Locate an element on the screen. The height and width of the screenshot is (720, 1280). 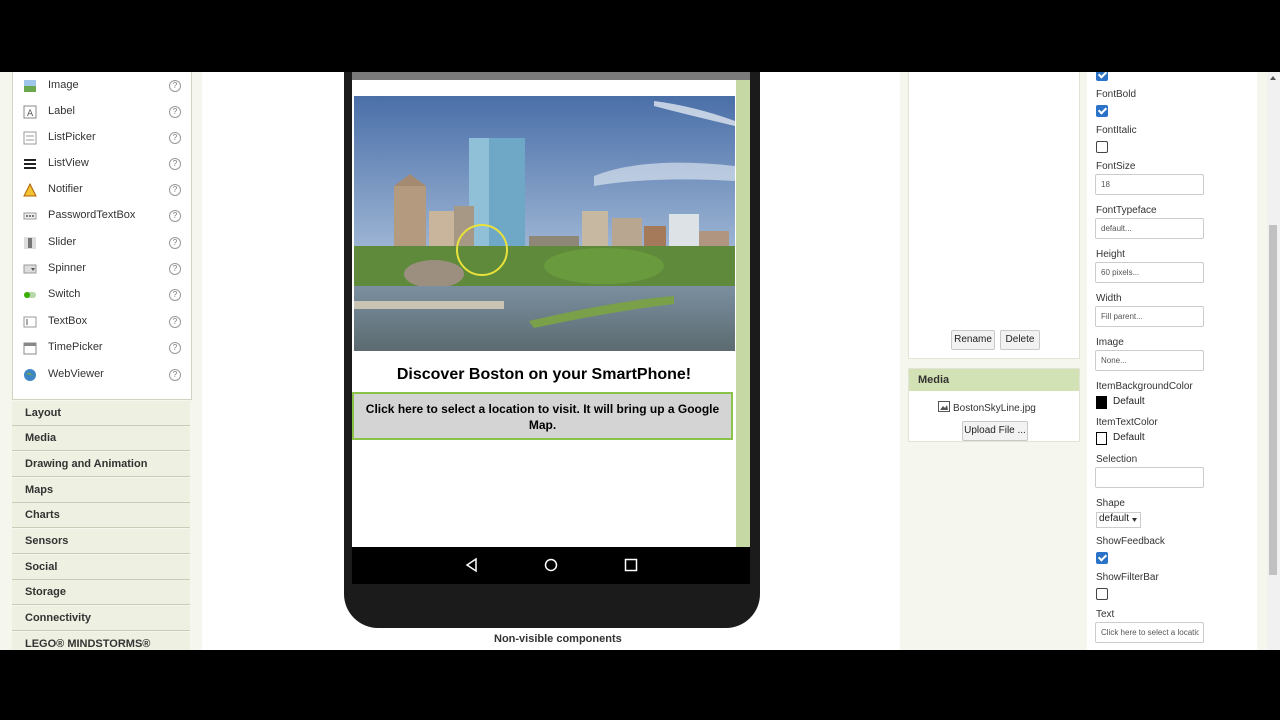
text-value: Click here to select a location to visit is located at coordinates (1150, 632).